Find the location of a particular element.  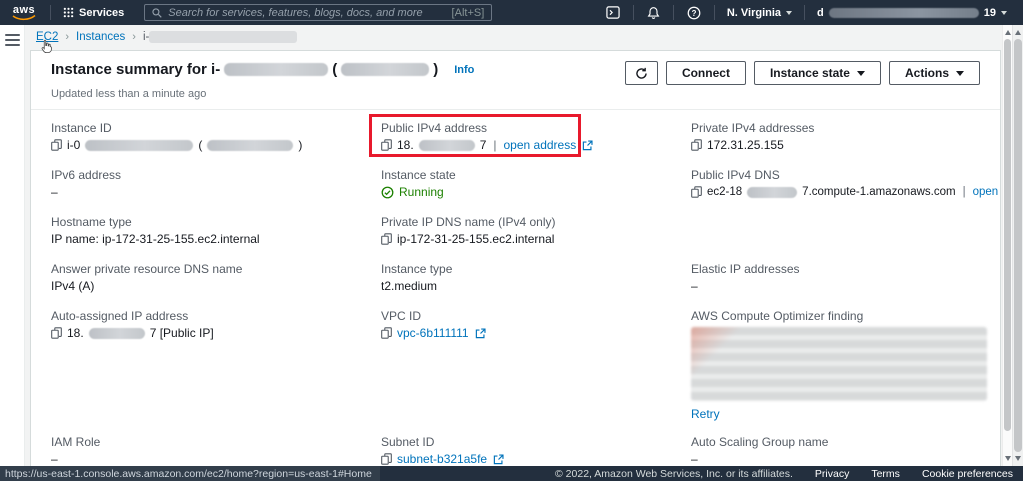

field-instance-type: Instance type t2.medium is located at coordinates (417, 277).